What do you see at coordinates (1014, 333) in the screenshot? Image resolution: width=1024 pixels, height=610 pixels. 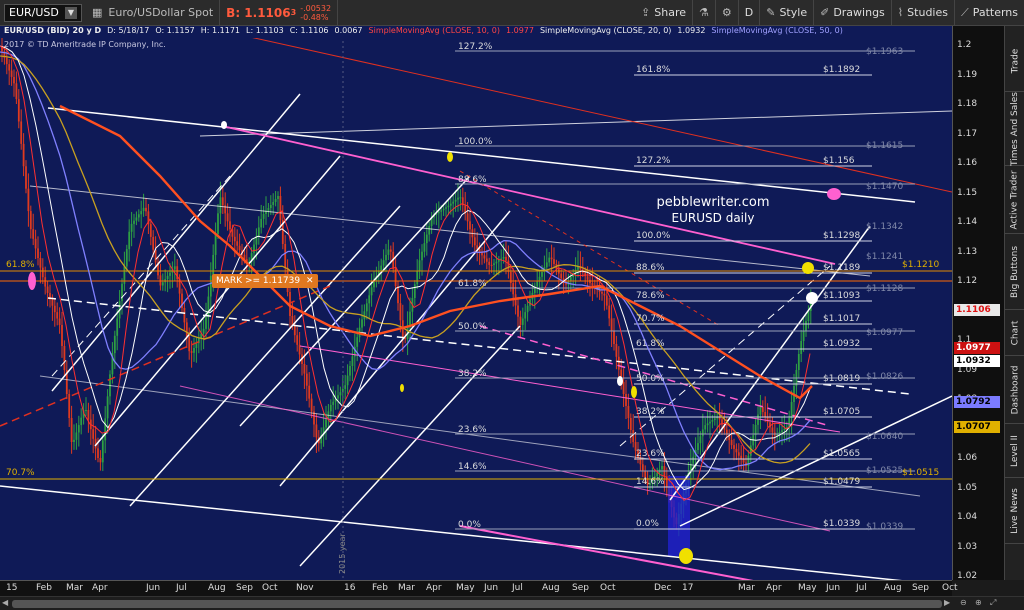 I see `side-tab-chart: Chart` at bounding box center [1014, 333].